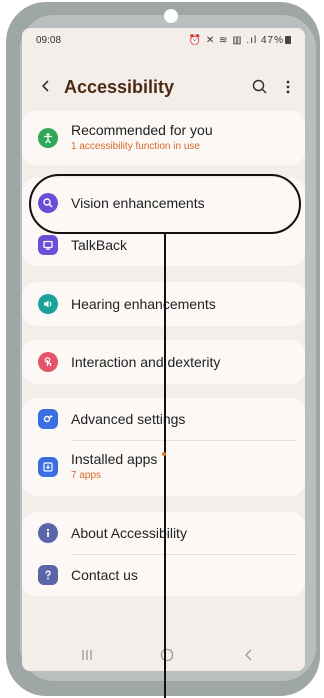 This screenshot has height=698, width=324. I want to click on item-label: Hearing enhancements, so click(143, 304).